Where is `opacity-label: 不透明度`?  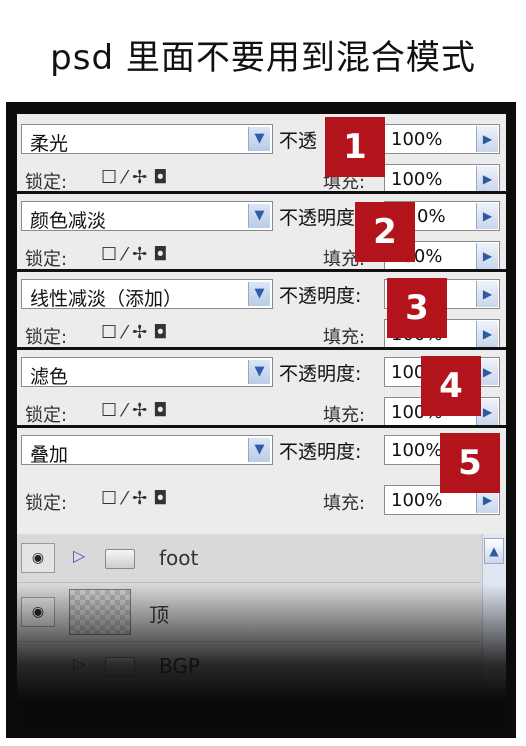
opacity-label: 不透明度 is located at coordinates (317, 218).